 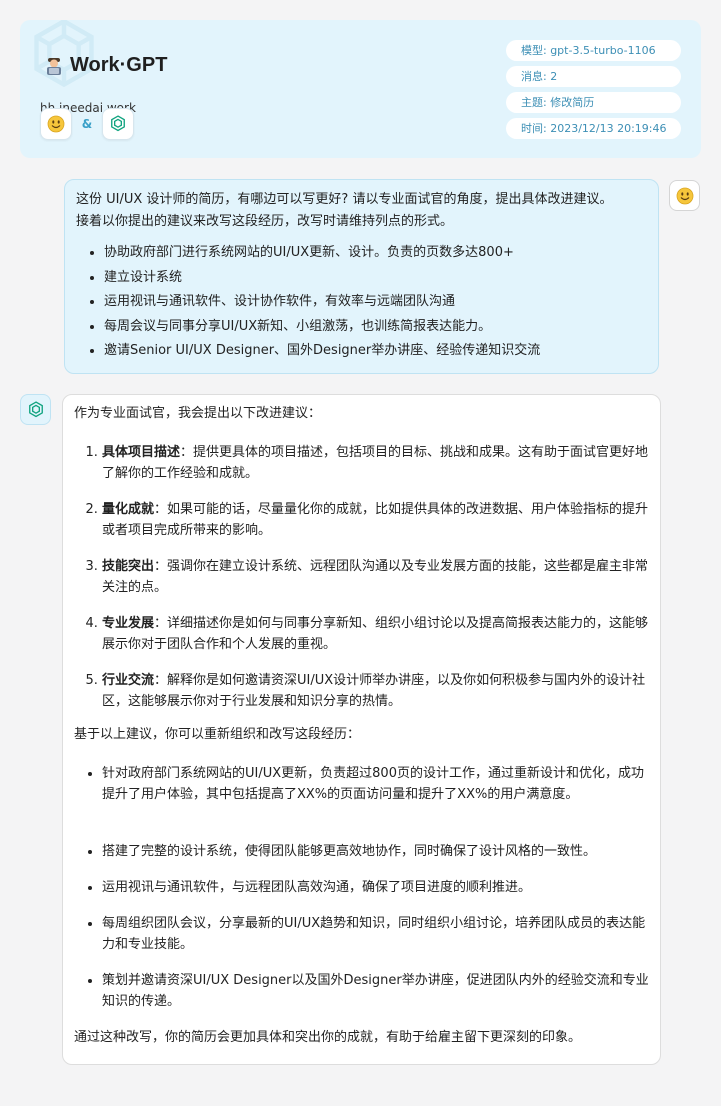 What do you see at coordinates (593, 128) in the screenshot?
I see `meta-time: 时间: 2023/12/13 20:19:46` at bounding box center [593, 128].